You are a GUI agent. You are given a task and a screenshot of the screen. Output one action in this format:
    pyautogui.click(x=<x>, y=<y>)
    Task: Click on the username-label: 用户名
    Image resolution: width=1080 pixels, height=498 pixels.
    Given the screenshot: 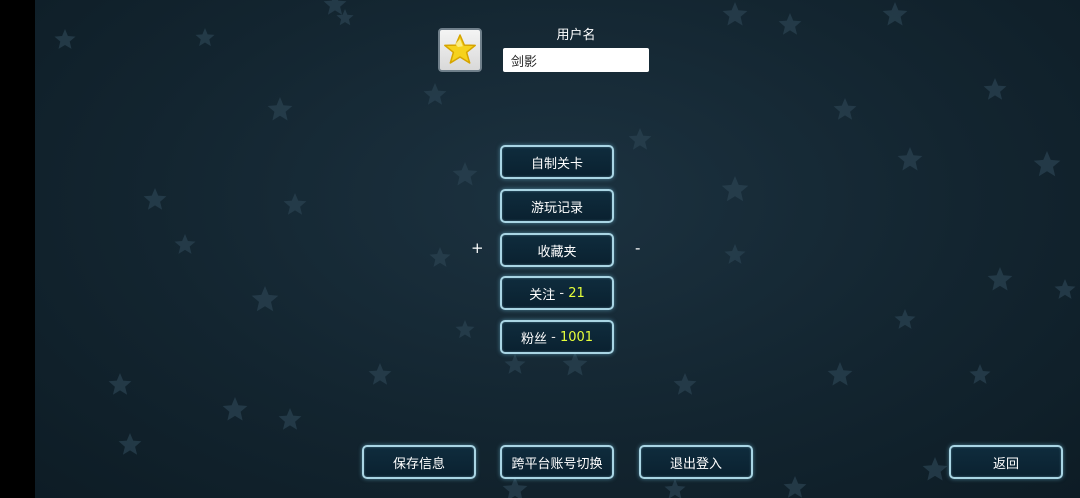 What is the action you would take?
    pyautogui.click(x=576, y=35)
    